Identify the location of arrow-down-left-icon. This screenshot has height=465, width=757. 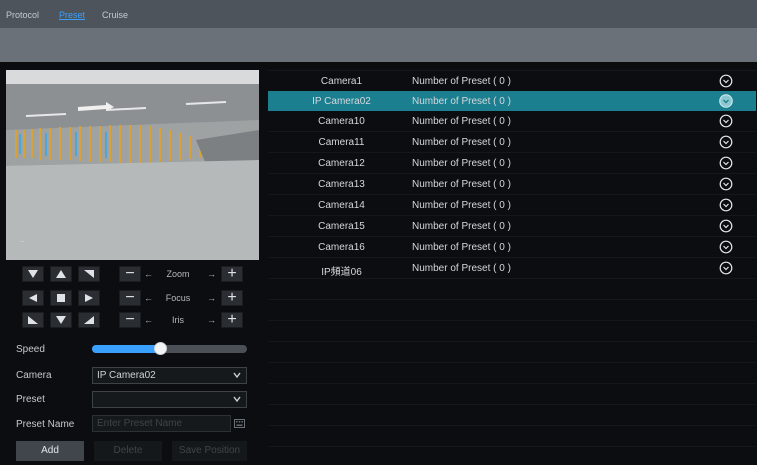
(33, 320).